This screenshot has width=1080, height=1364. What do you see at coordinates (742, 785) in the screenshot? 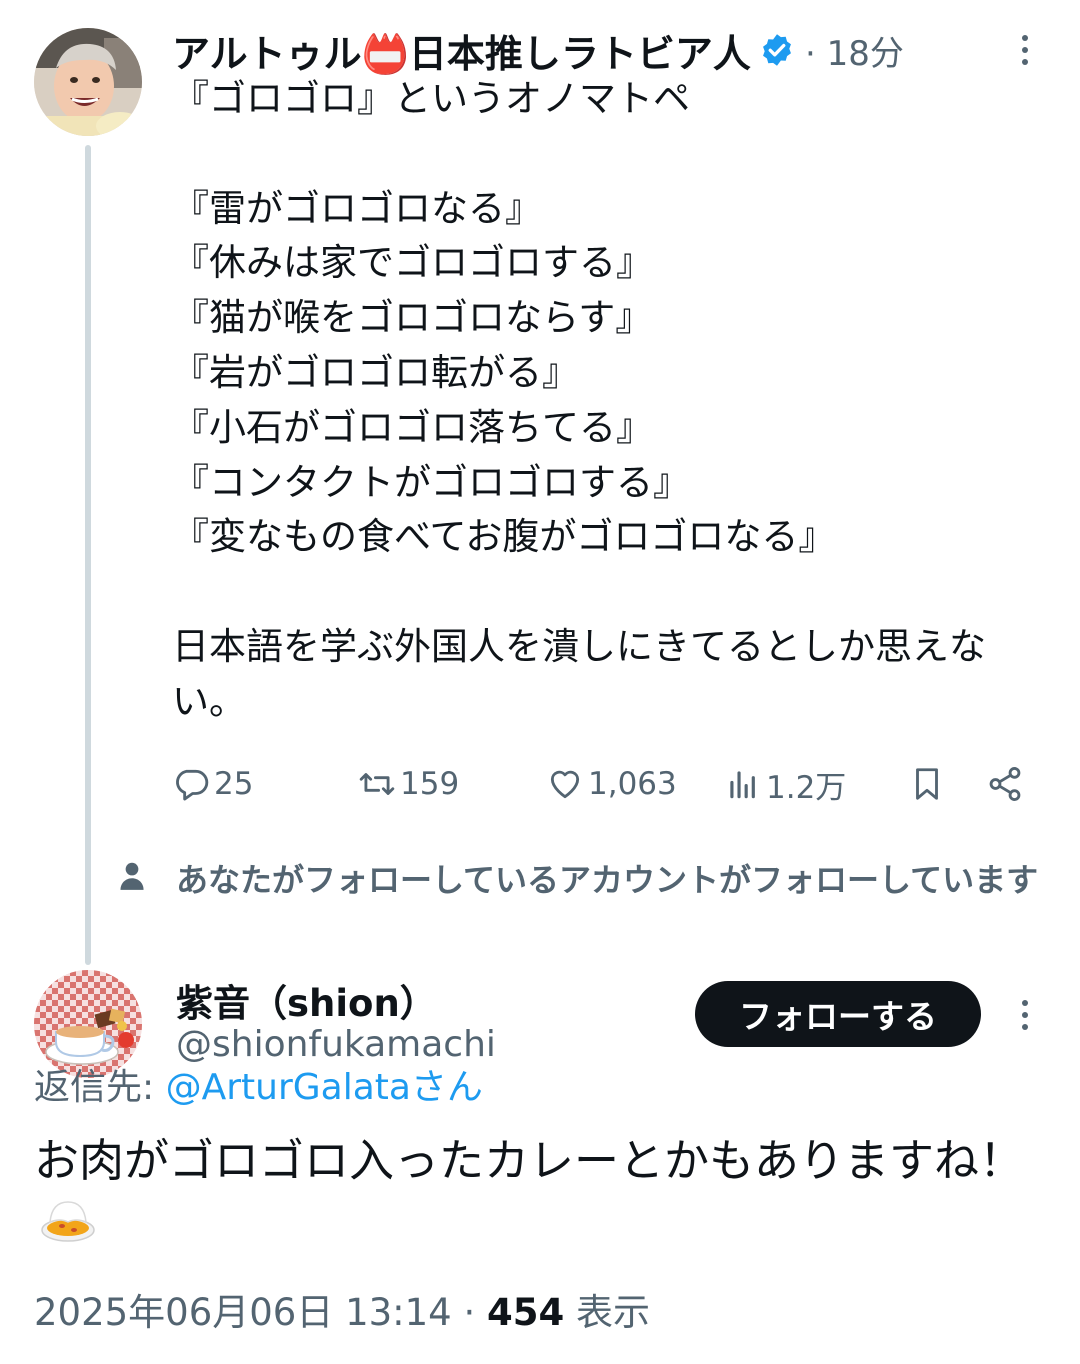
I see `views-chart-icon` at bounding box center [742, 785].